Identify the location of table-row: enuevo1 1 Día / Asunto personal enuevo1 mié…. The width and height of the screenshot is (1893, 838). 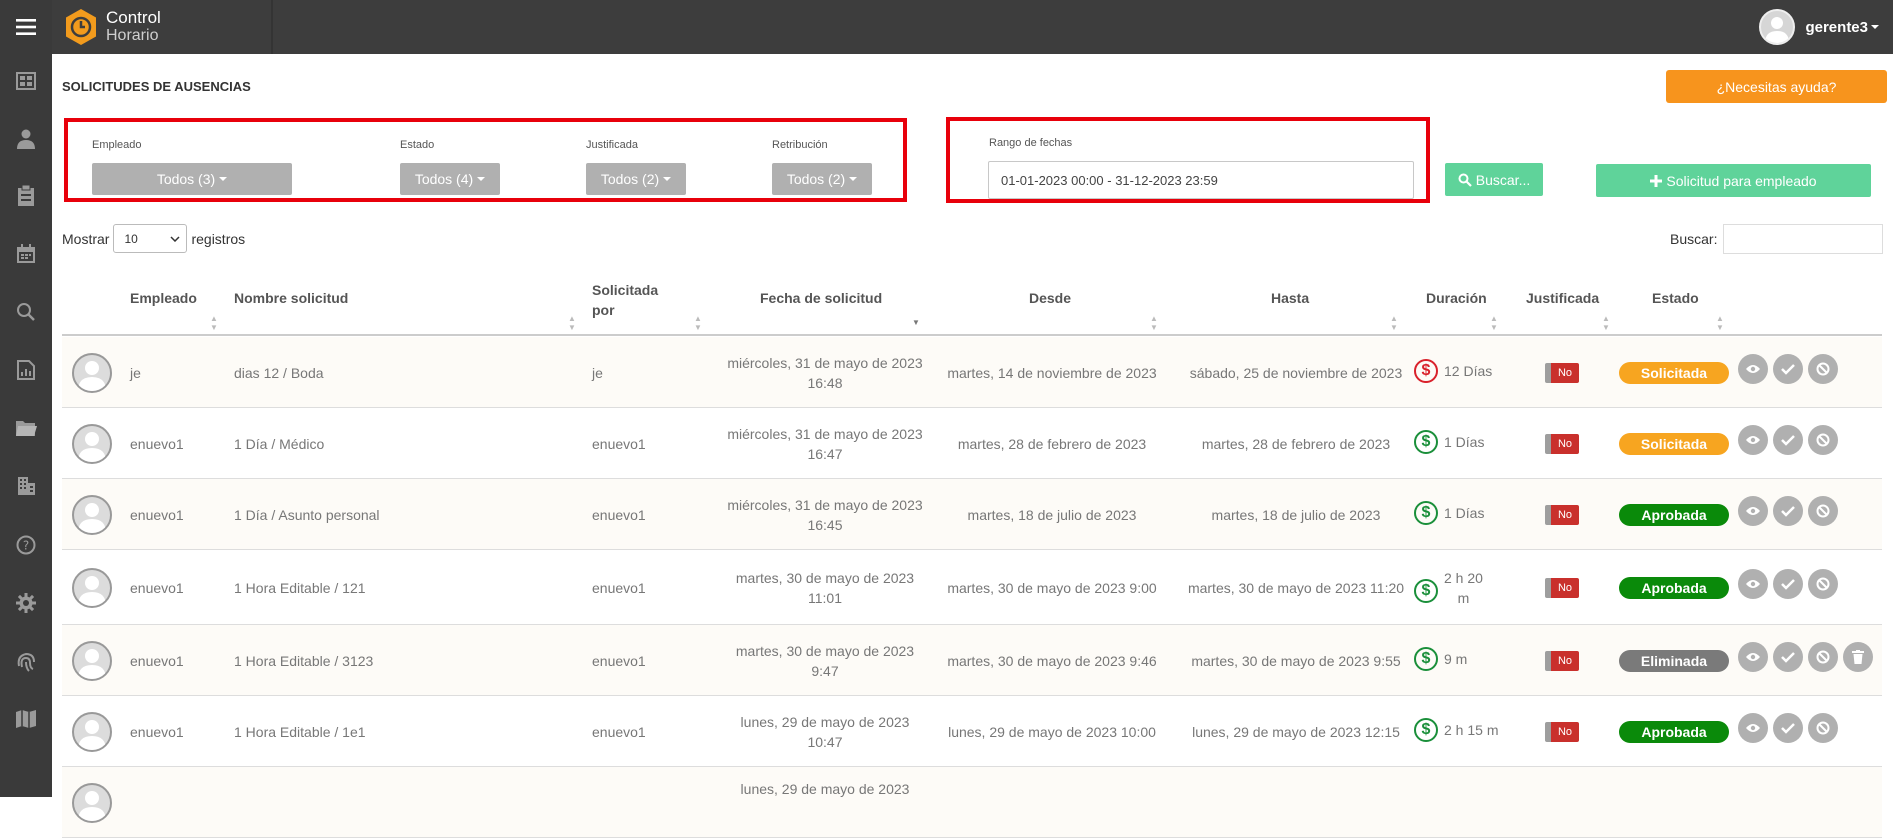
(972, 514).